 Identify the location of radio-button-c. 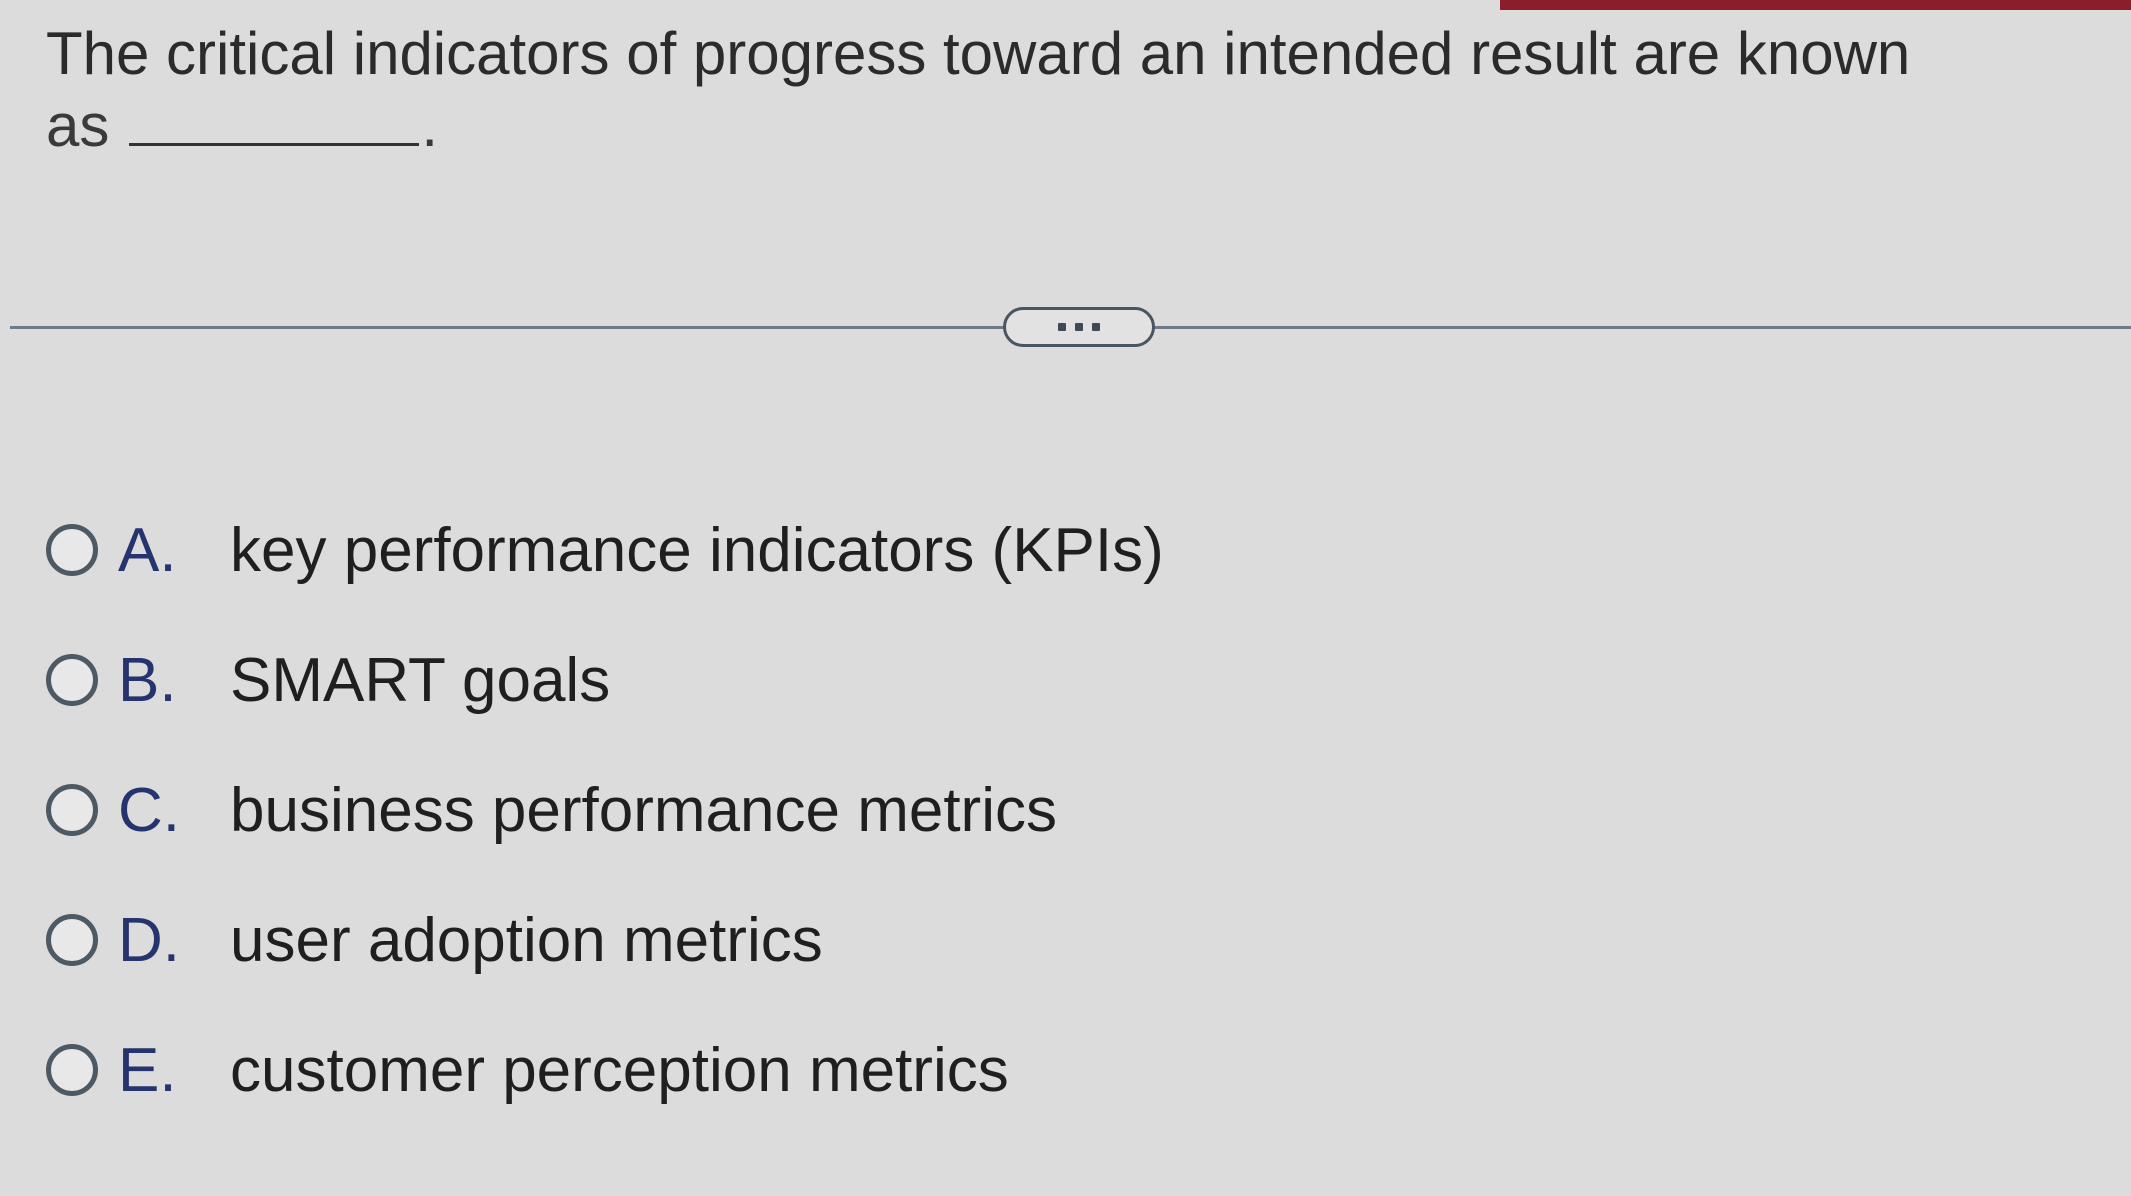
(72, 810).